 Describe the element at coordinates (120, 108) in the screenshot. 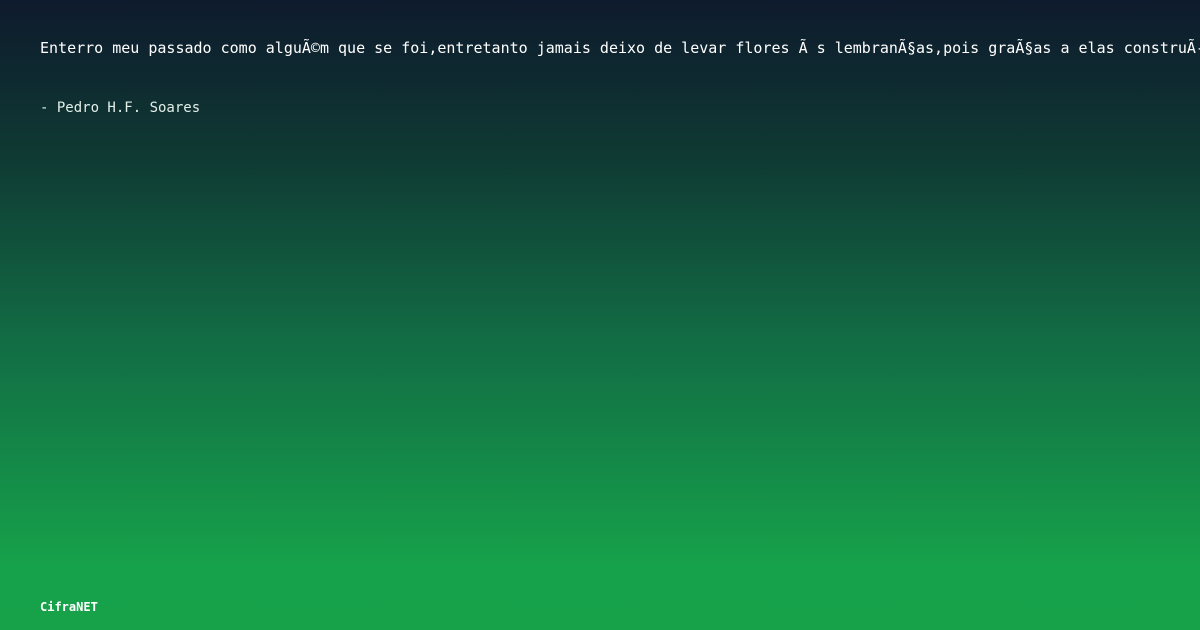

I see `quote-author: - Pedro H.F. Soares` at that location.